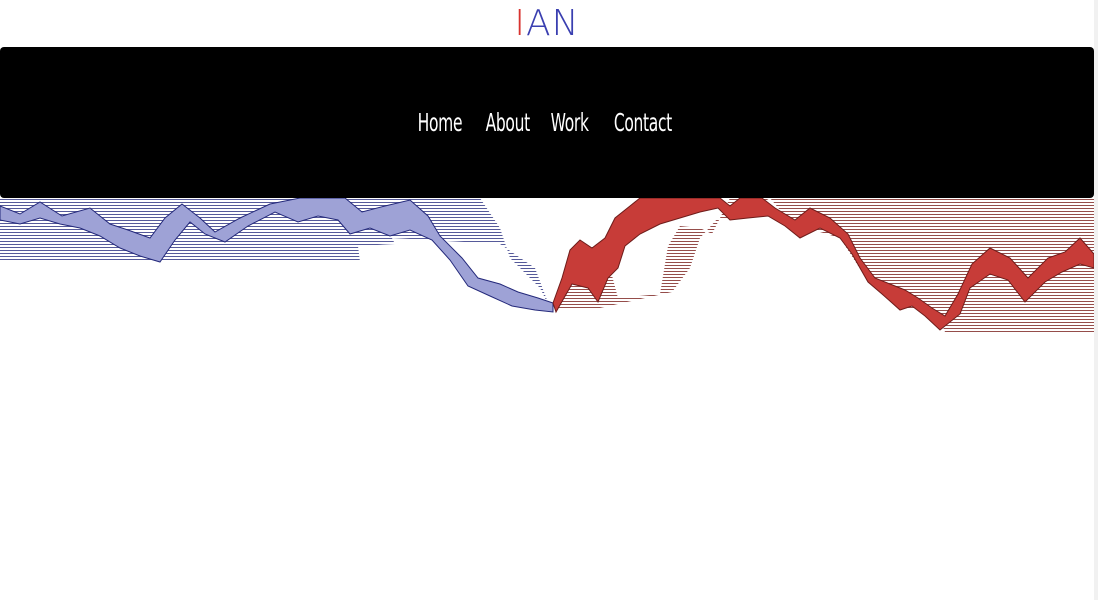  I want to click on nav-work-link: Work, so click(570, 122).